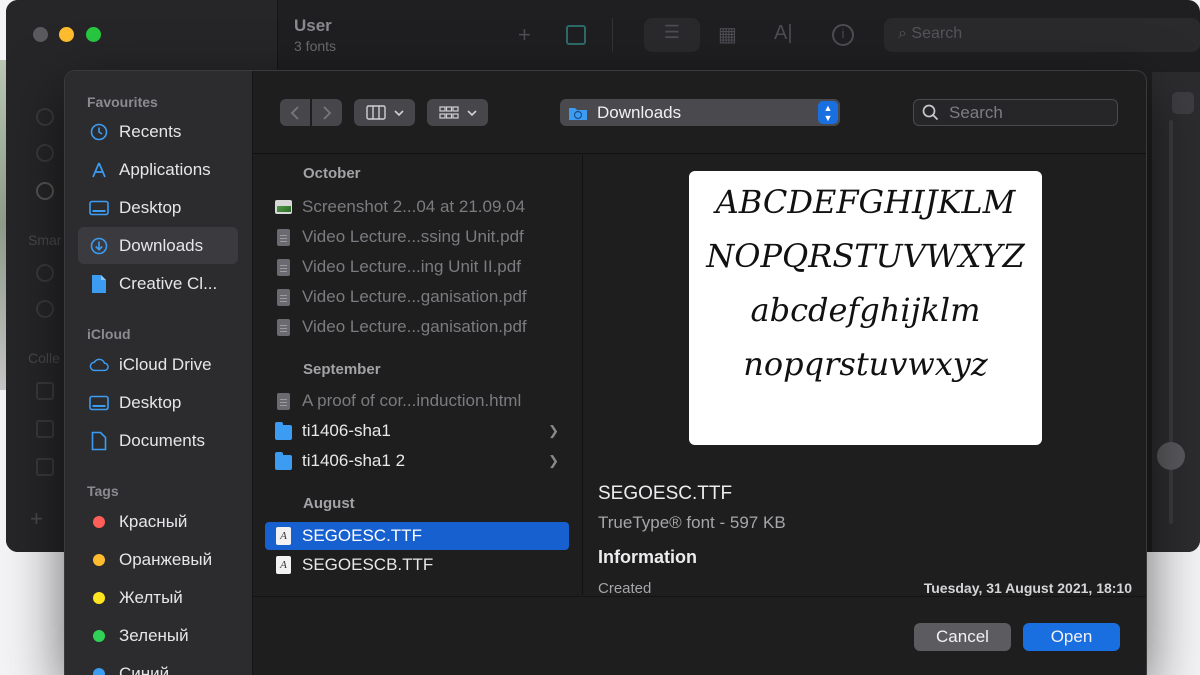 The height and width of the screenshot is (675, 1200). What do you see at coordinates (412, 400) in the screenshot?
I see `file-name: A proof of cor...induction.html` at bounding box center [412, 400].